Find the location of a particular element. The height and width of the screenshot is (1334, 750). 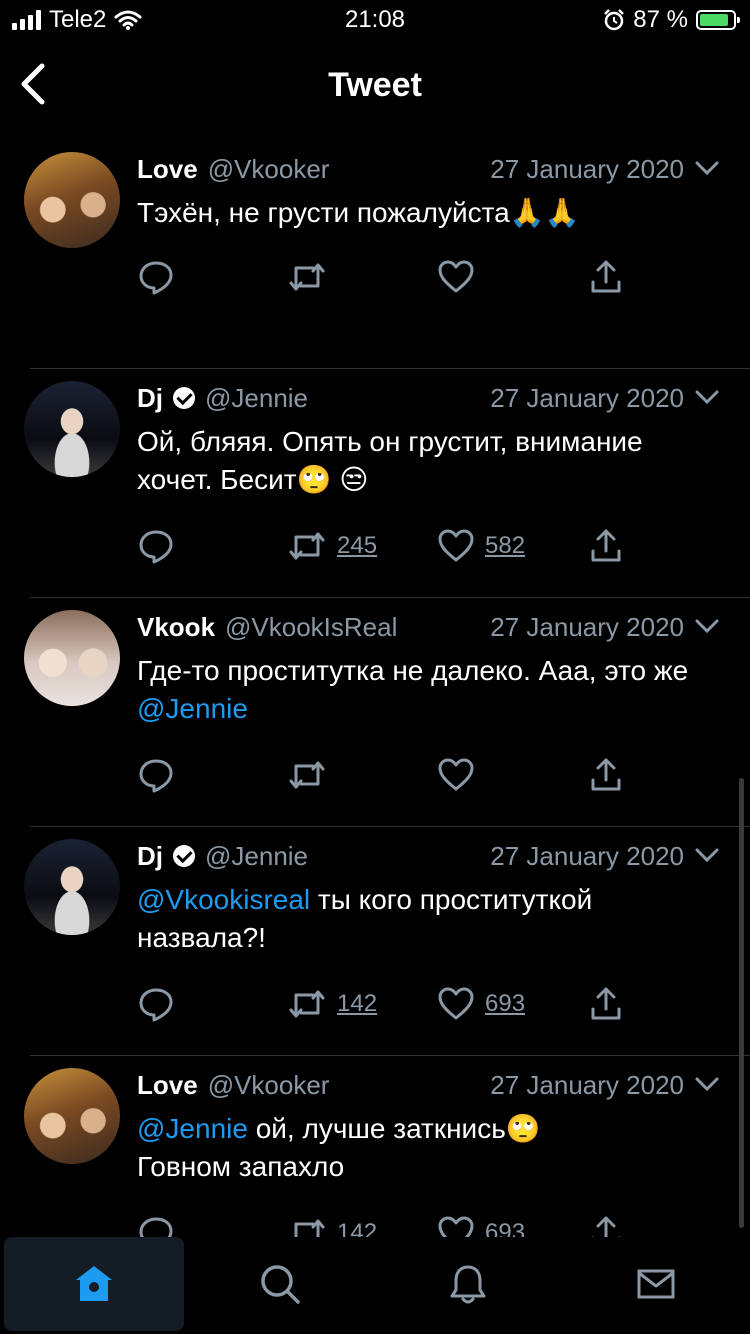

search-icon is located at coordinates (280, 1284).